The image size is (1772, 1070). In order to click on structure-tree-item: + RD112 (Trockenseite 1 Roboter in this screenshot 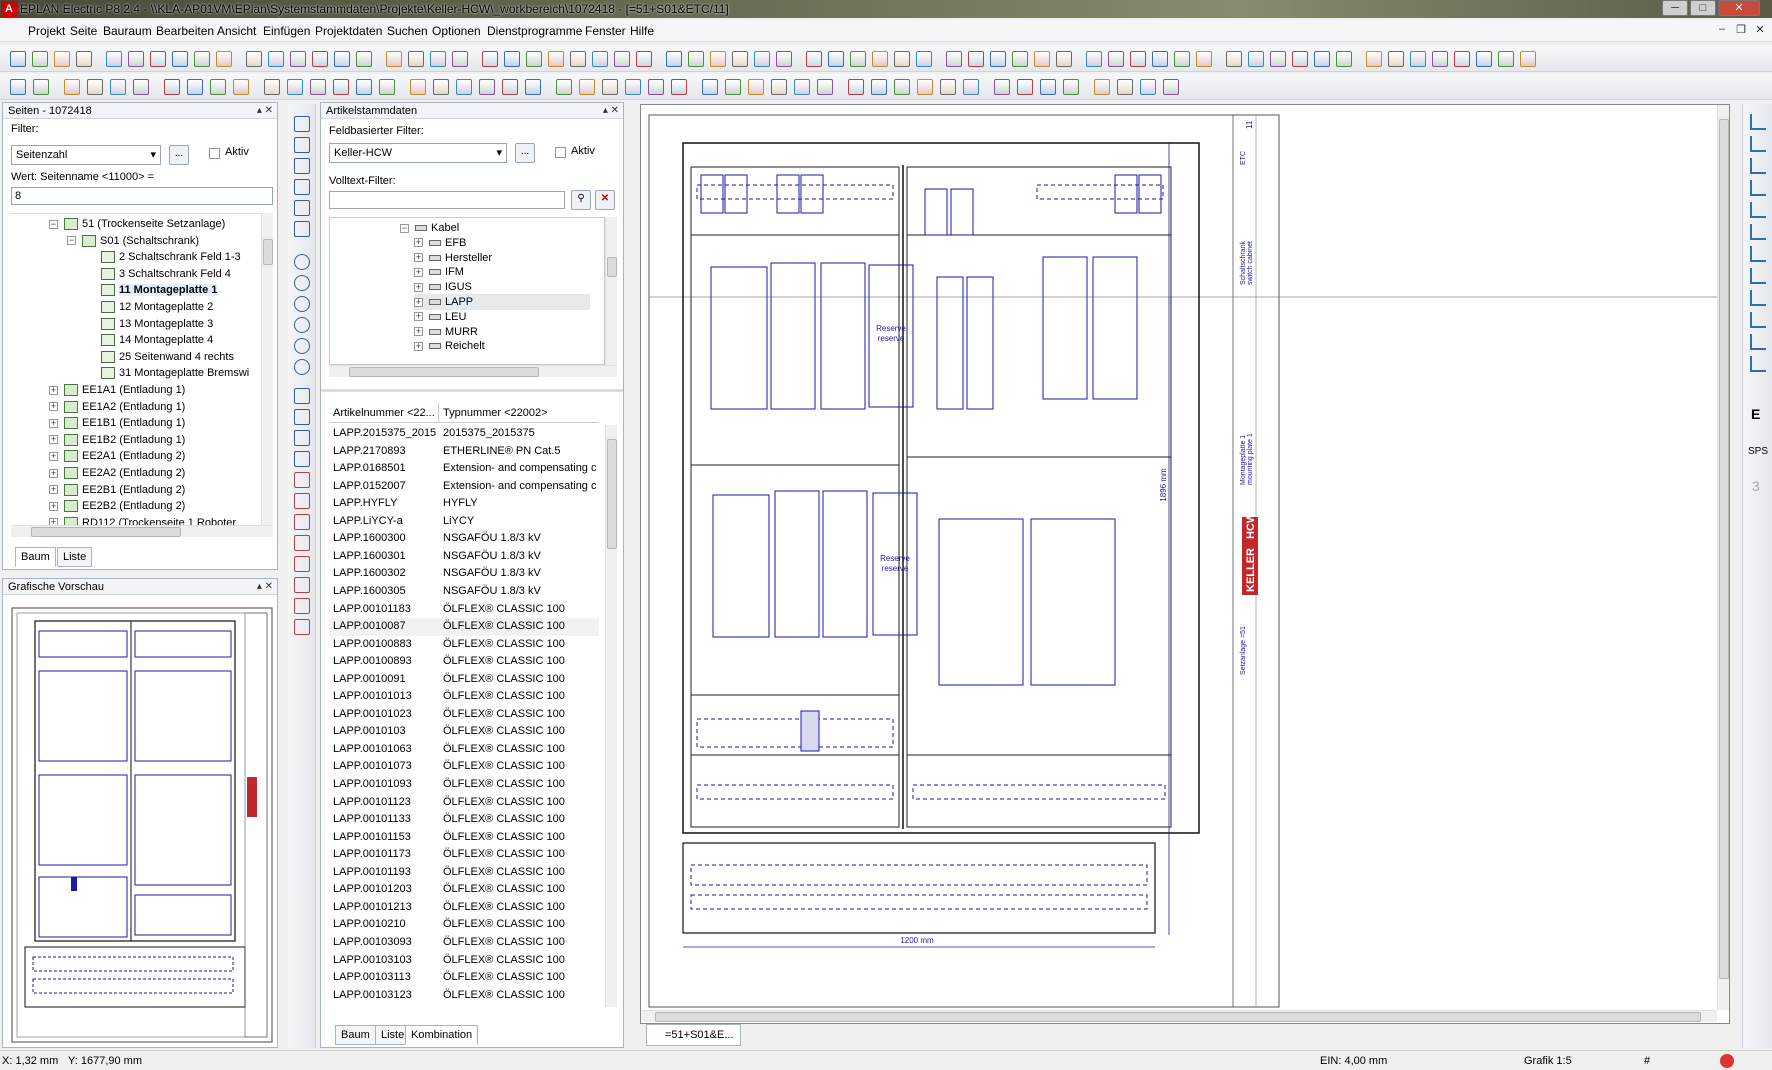, I will do `click(142, 520)`.